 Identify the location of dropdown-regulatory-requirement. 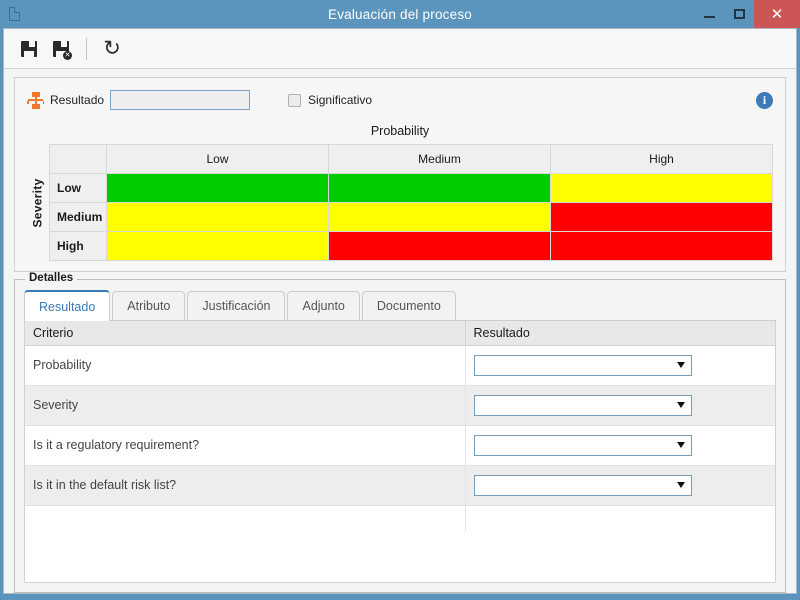
(582, 445).